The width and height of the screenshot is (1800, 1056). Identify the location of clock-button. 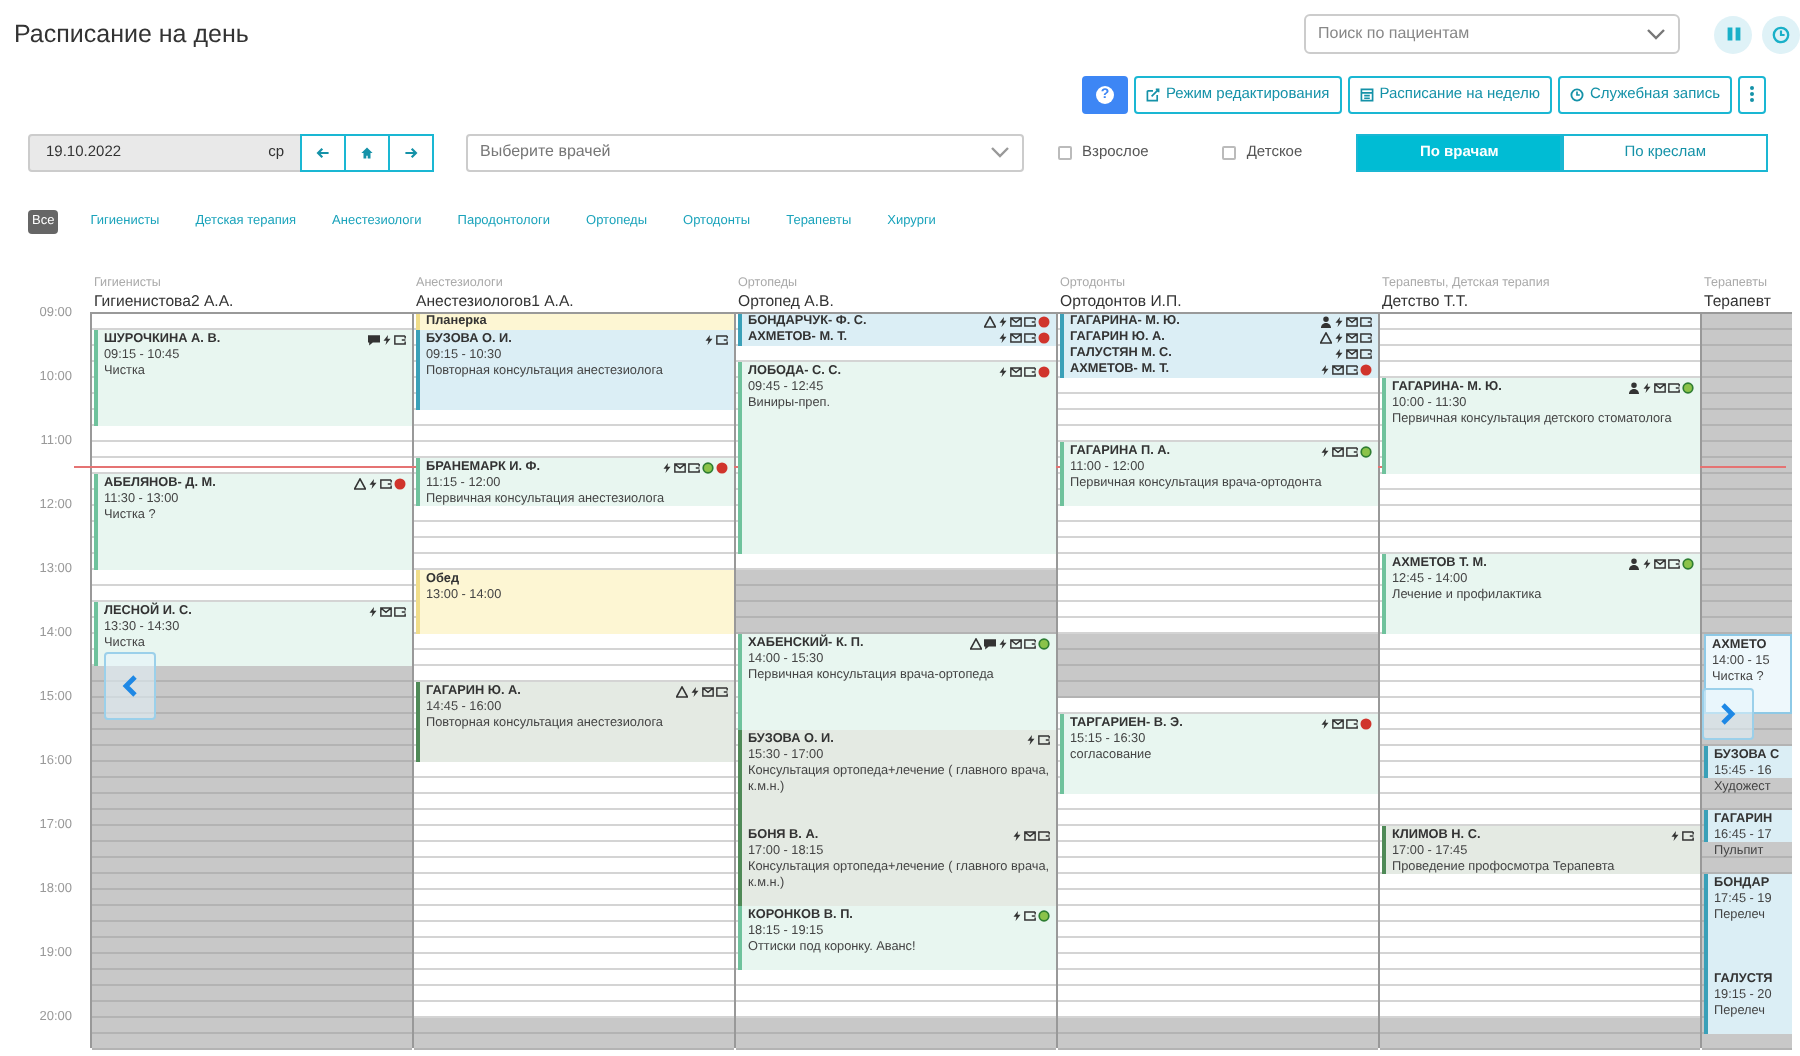
(1781, 34).